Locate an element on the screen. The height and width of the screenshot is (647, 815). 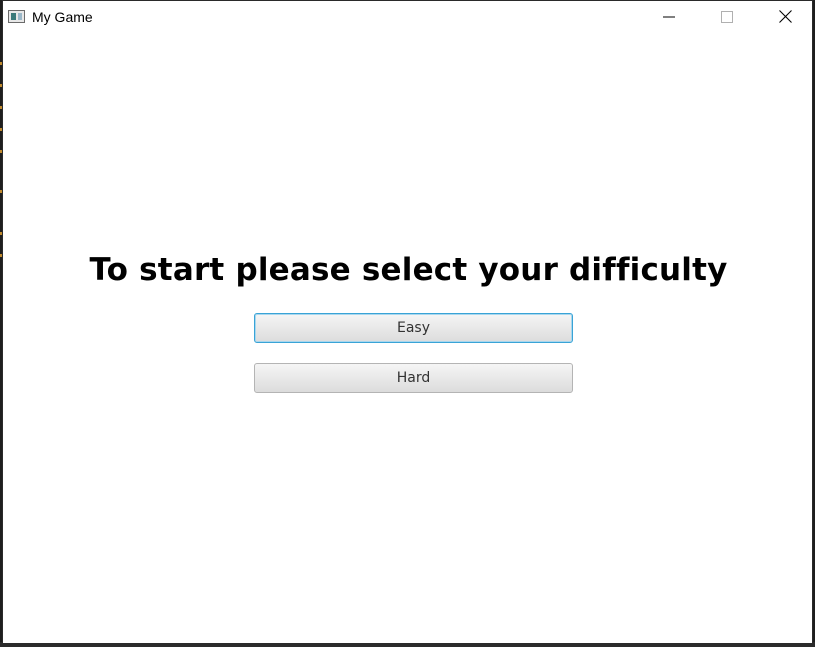
minimize-icon is located at coordinates (669, 16).